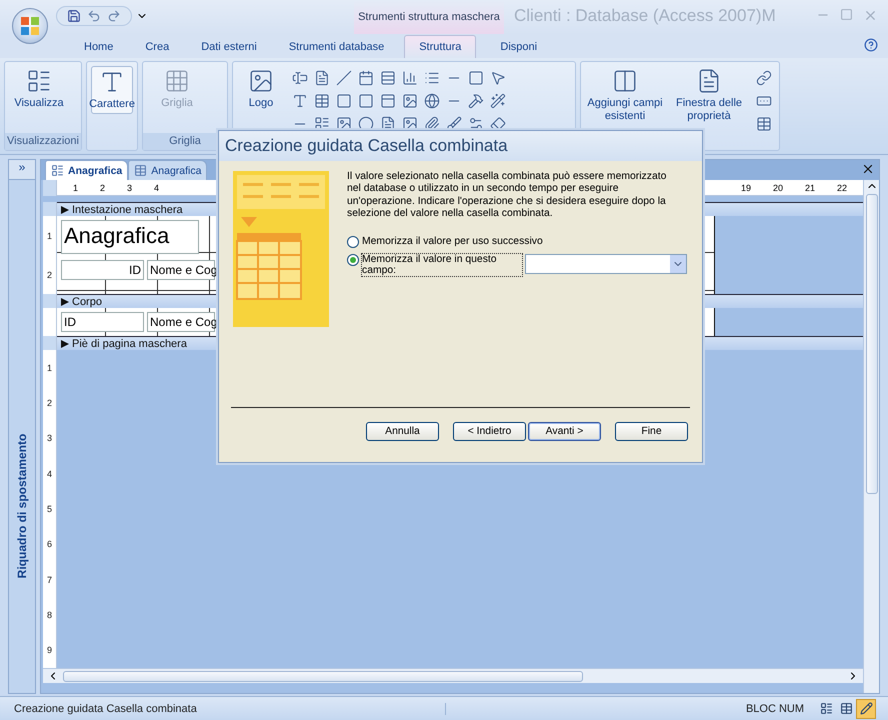 The width and height of the screenshot is (888, 720). What do you see at coordinates (261, 81) in the screenshot?
I see `logo-image-icon` at bounding box center [261, 81].